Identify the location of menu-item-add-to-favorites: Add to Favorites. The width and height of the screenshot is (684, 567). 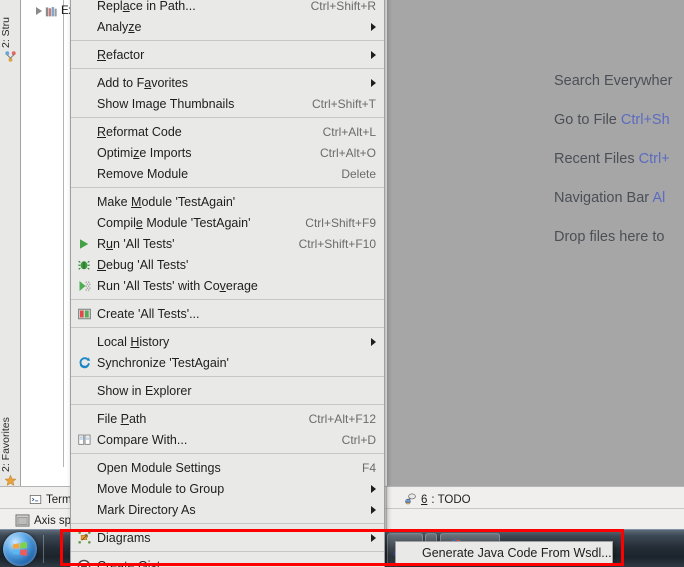
(227, 82).